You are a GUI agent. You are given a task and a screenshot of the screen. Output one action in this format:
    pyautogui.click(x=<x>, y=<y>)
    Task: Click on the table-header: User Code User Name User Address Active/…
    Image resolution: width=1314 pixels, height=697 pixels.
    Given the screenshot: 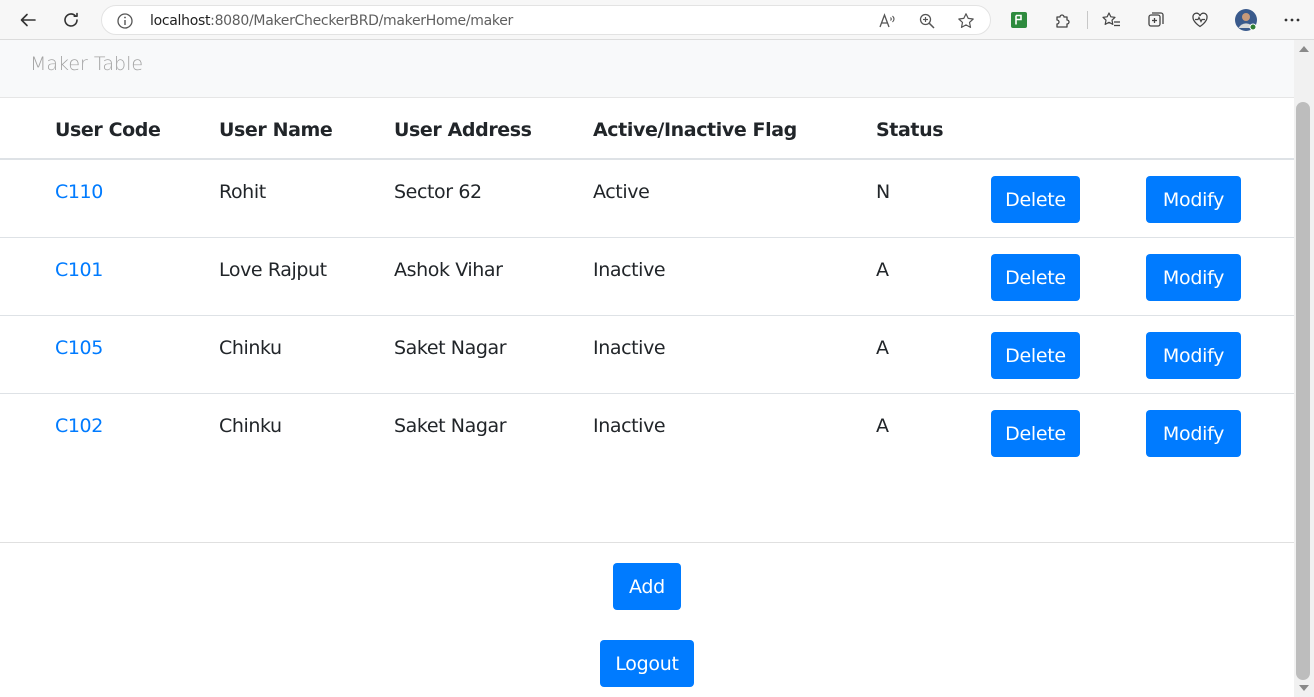 What is the action you would take?
    pyautogui.click(x=647, y=129)
    